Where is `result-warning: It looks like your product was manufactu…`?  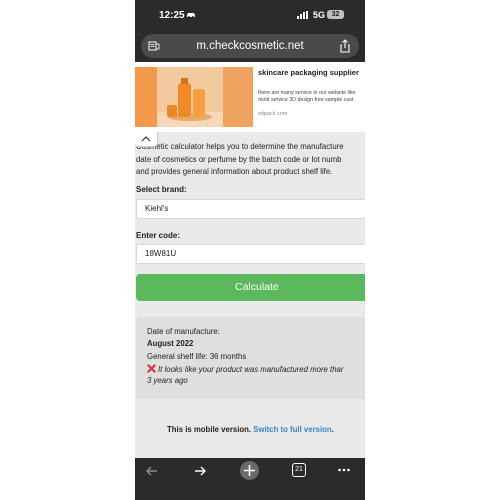 result-warning: It looks like your product was manufactu… is located at coordinates (245, 369).